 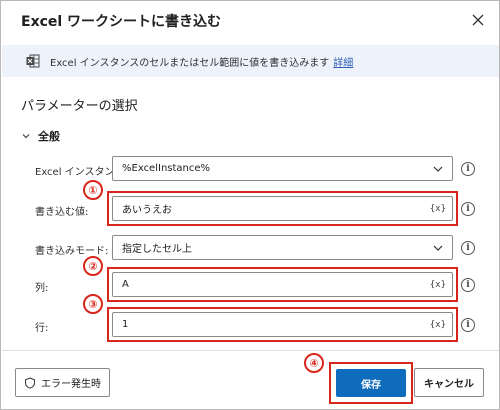 What do you see at coordinates (125, 284) in the screenshot?
I see `column-value: A` at bounding box center [125, 284].